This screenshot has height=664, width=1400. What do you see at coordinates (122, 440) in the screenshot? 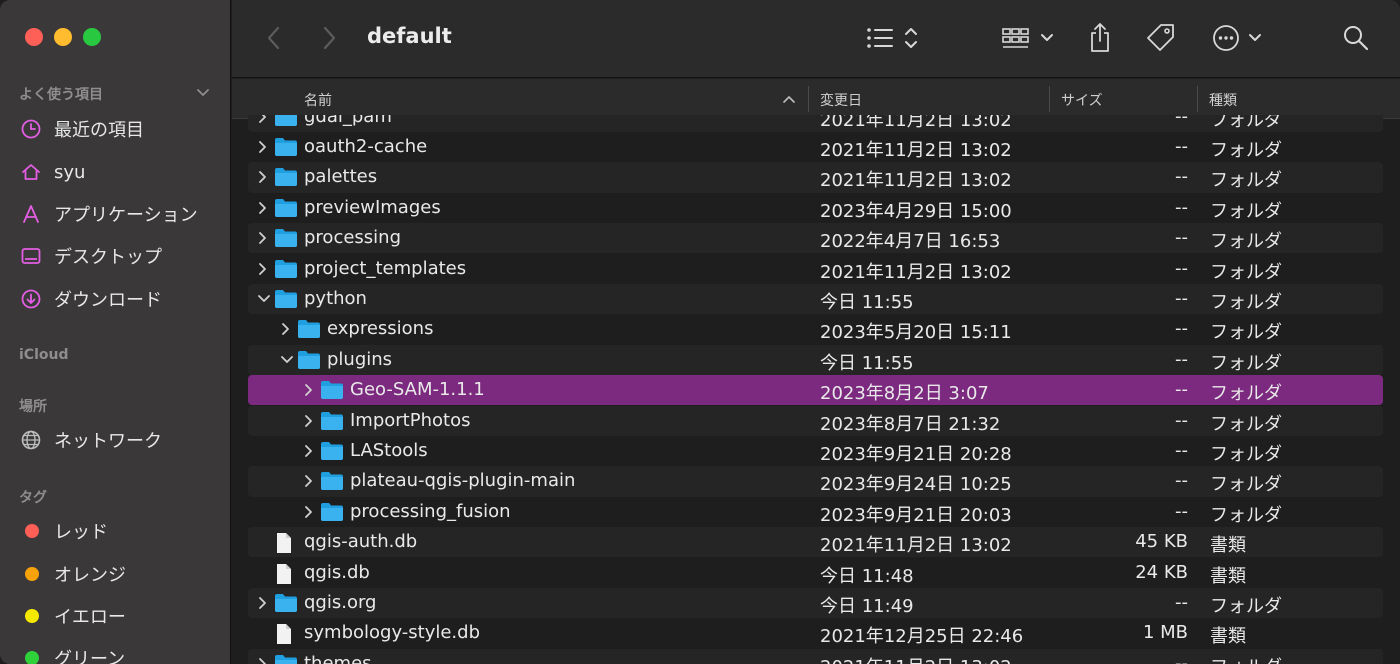
I see `sidebar-item-network: ネットワーク` at bounding box center [122, 440].